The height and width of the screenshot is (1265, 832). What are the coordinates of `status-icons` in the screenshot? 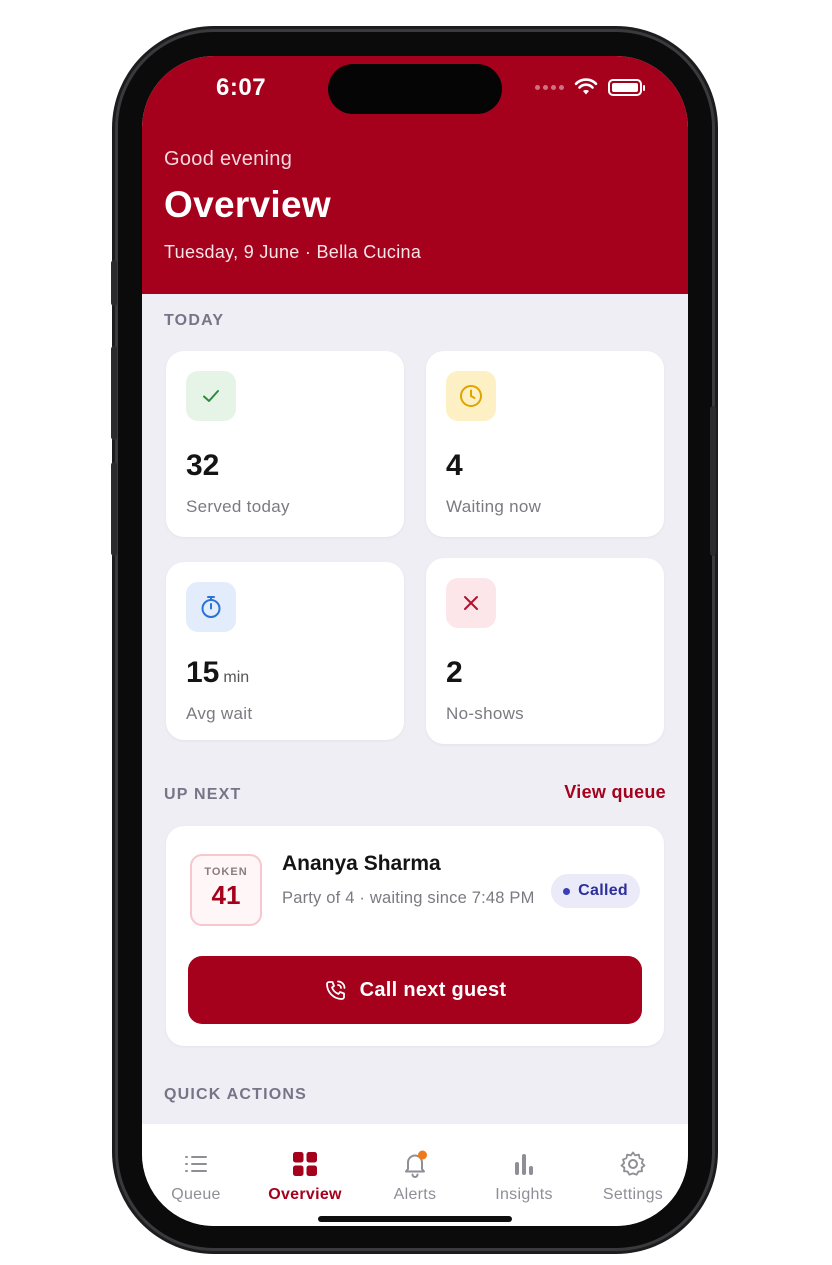 It's located at (590, 87).